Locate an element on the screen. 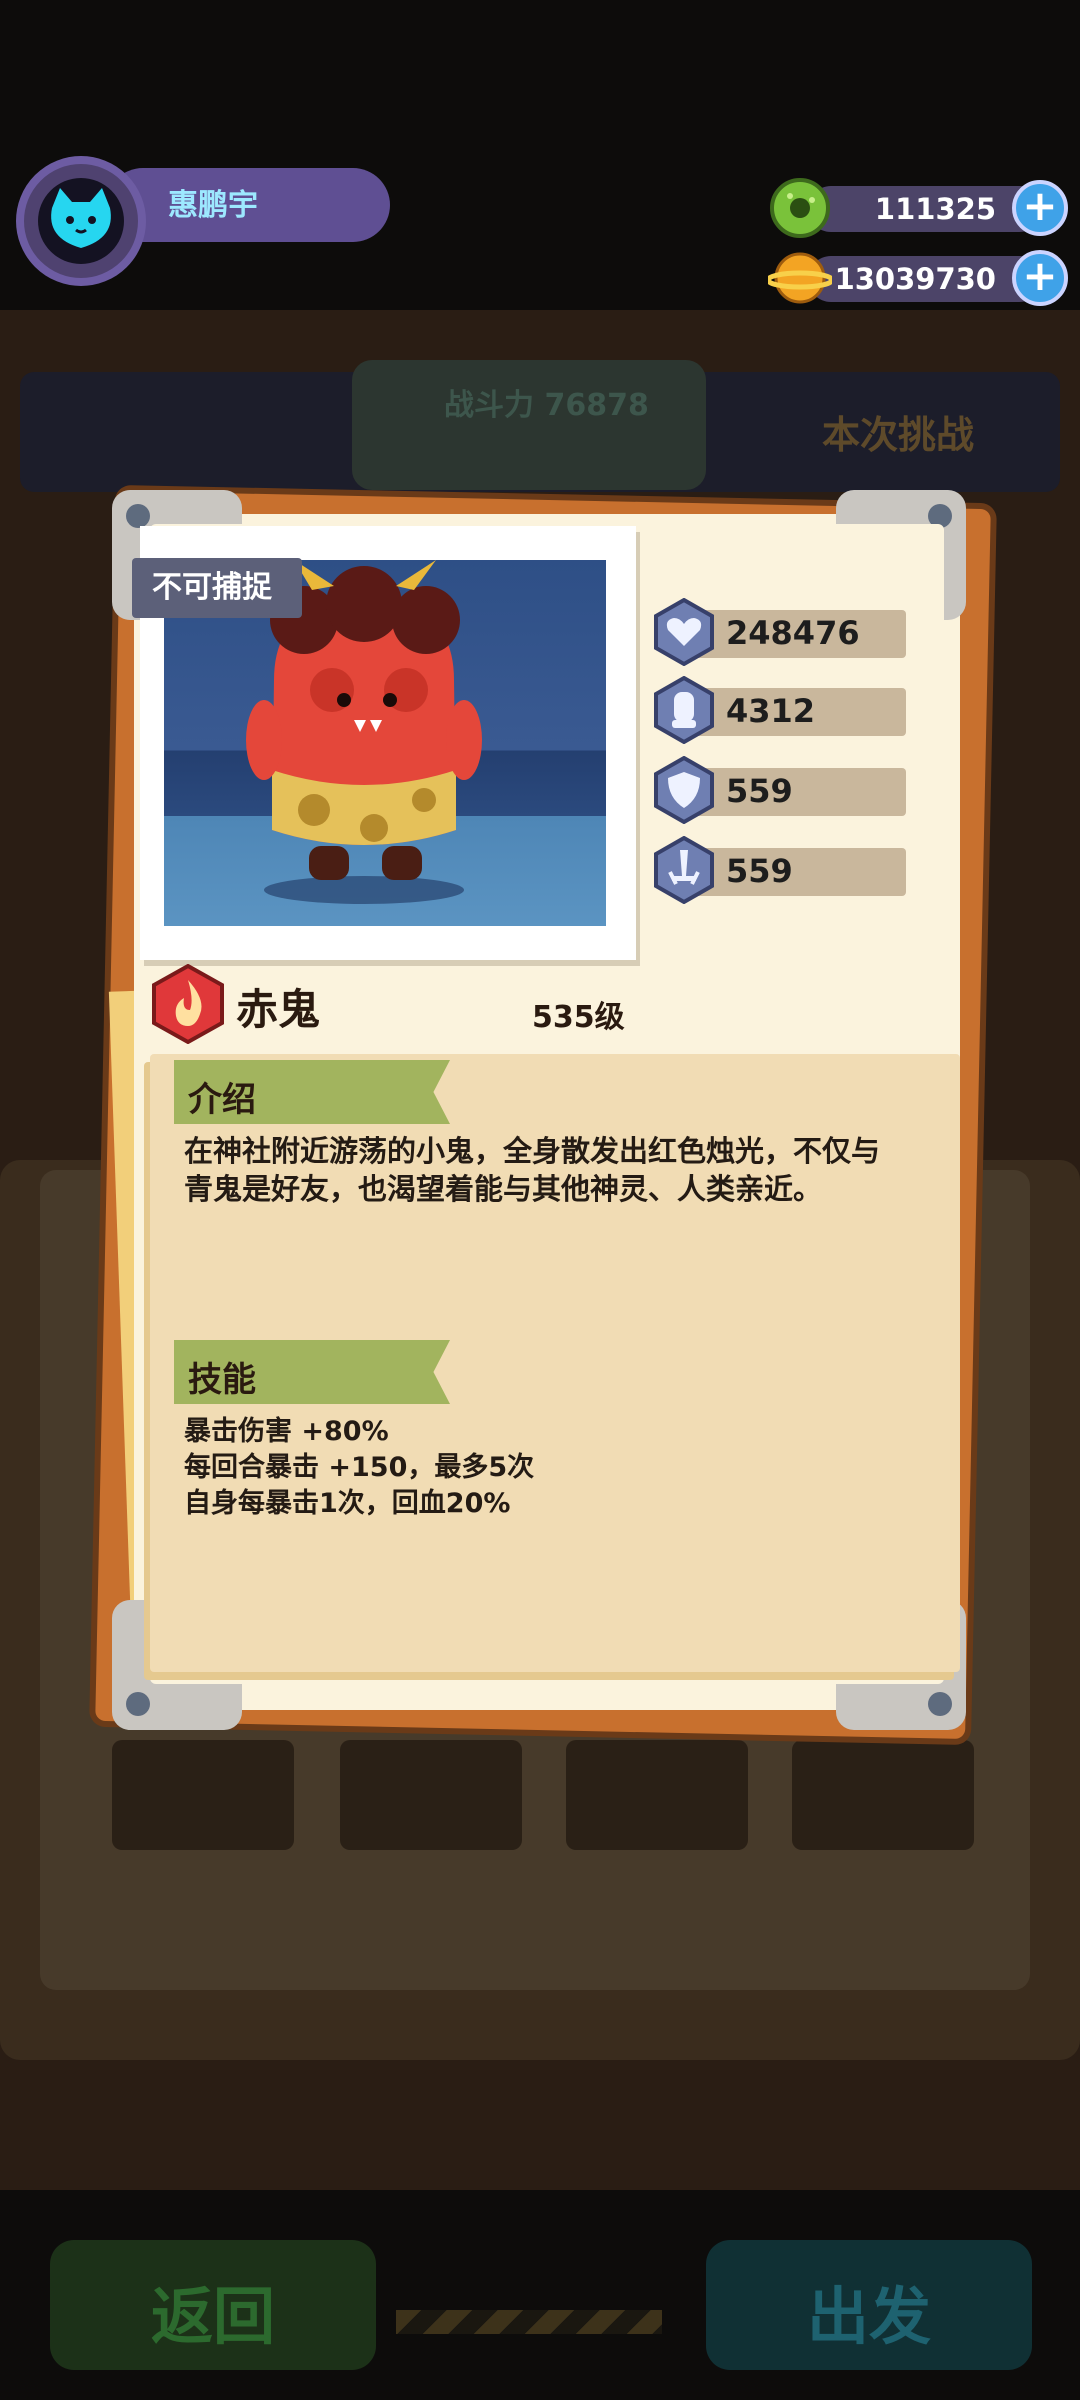 Image resolution: width=1080 pixels, height=2400 pixels. stat-pierce: 559 is located at coordinates (780, 870).